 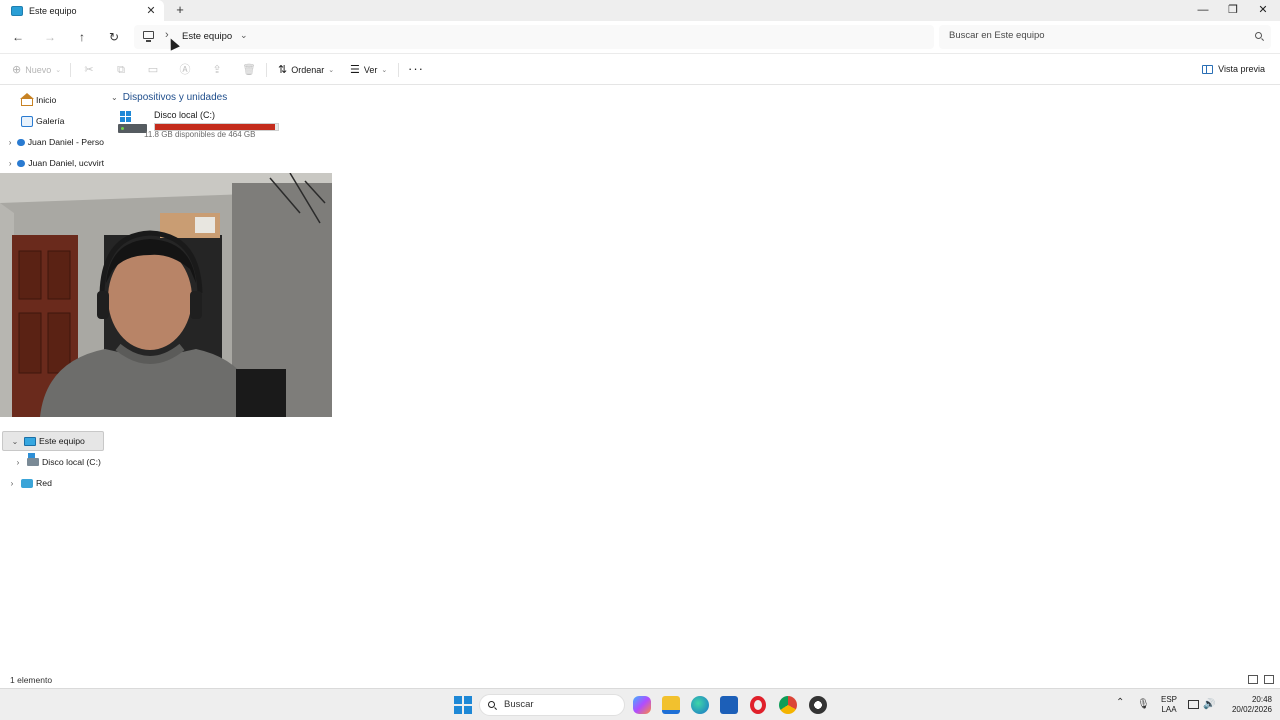 I want to click on preview-pane-button: Vista previa, so click(x=1233, y=69).